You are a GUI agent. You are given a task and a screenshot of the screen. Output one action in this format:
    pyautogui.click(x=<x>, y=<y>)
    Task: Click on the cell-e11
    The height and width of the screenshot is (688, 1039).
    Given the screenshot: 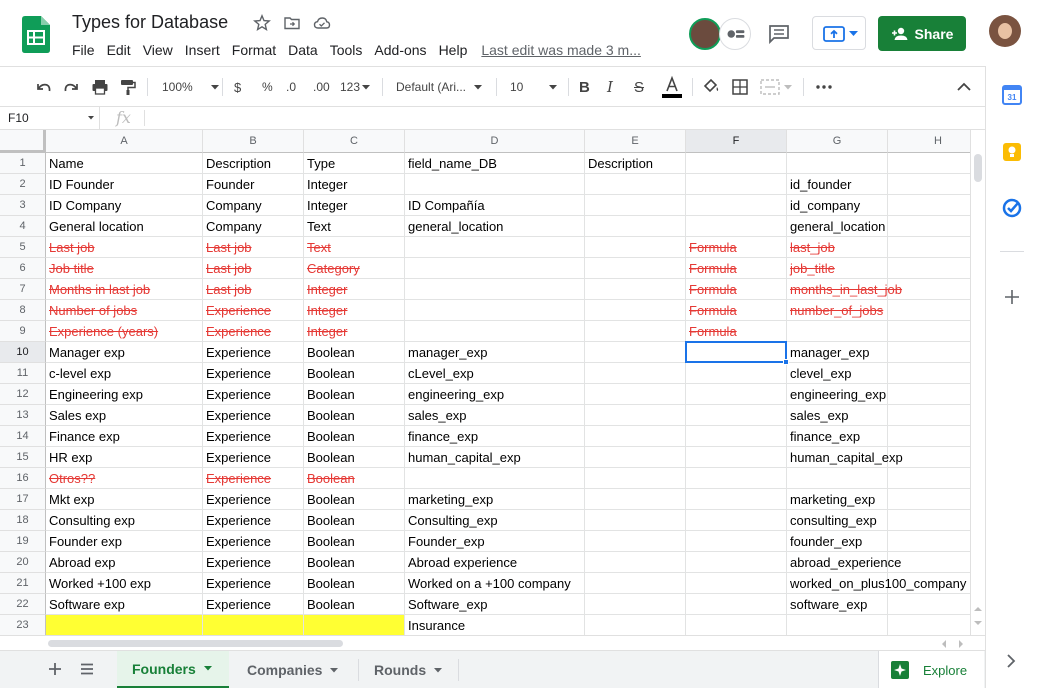 What is the action you would take?
    pyautogui.click(x=635, y=373)
    